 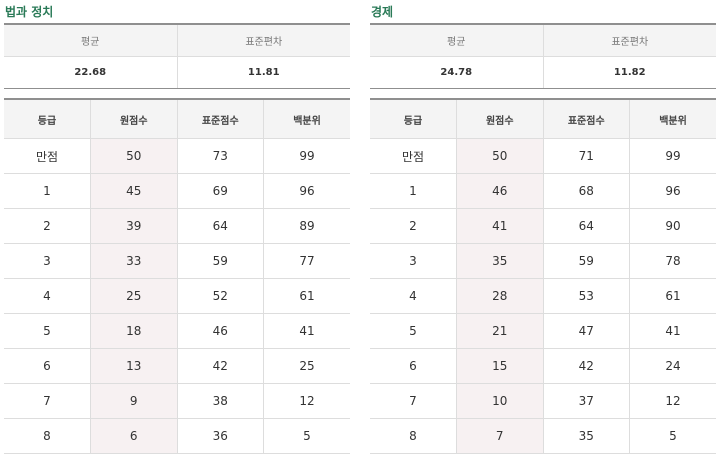 What do you see at coordinates (413, 436) in the screenshot?
I see `grade-cell: 8` at bounding box center [413, 436].